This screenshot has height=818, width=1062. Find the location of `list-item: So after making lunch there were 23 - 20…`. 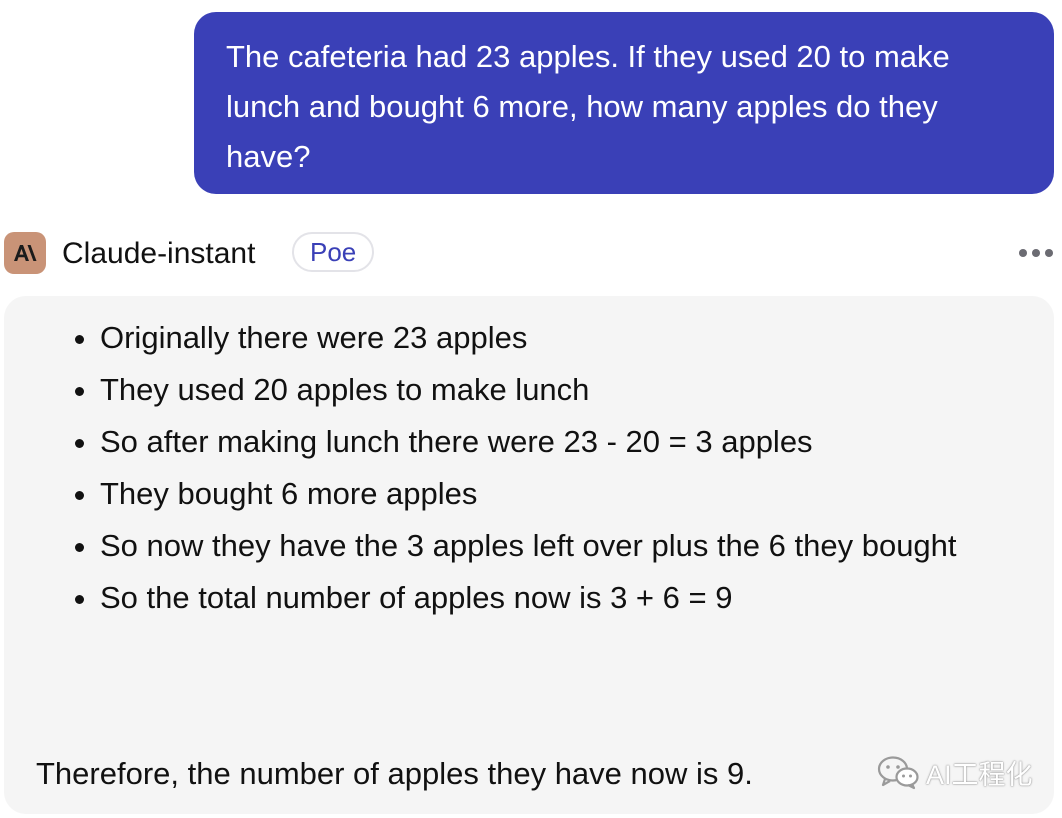

list-item: So after making lunch there were 23 - 20… is located at coordinates (570, 442).